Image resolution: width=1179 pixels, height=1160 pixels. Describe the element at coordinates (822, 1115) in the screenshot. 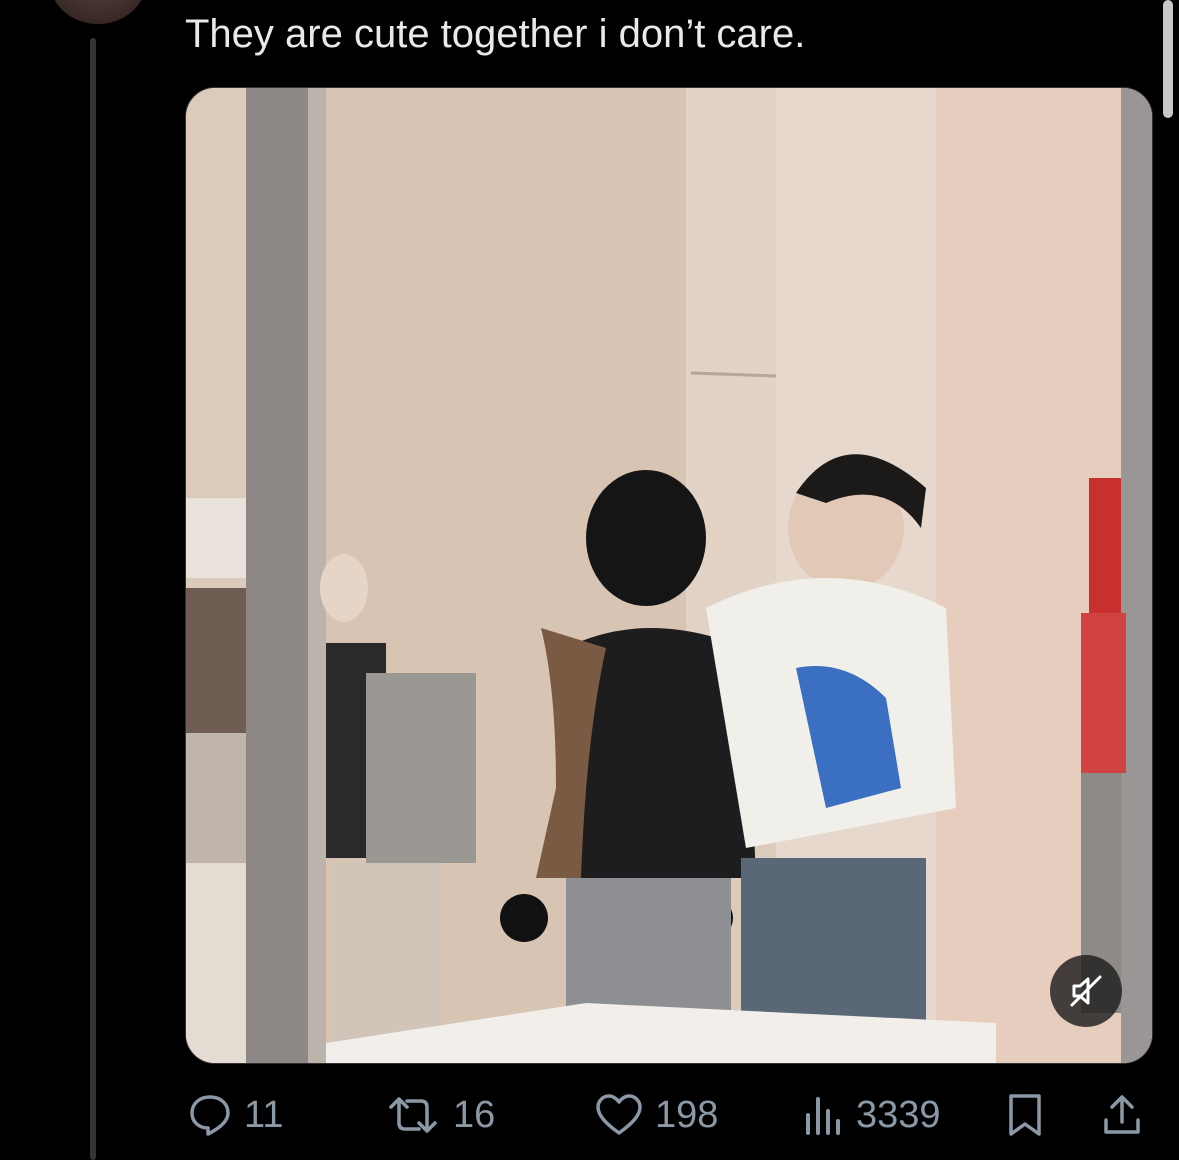

I see `analytics-bar-icon` at that location.